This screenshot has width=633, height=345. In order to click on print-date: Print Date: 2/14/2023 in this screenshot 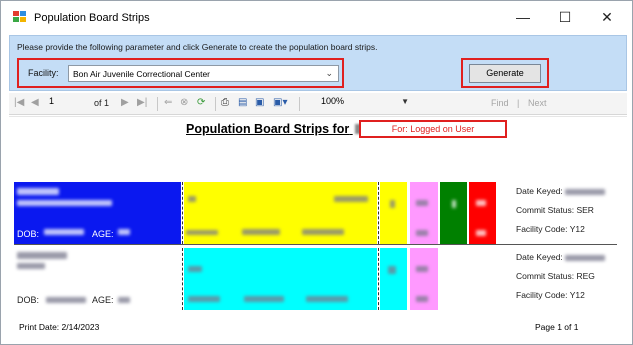, I will do `click(59, 327)`.